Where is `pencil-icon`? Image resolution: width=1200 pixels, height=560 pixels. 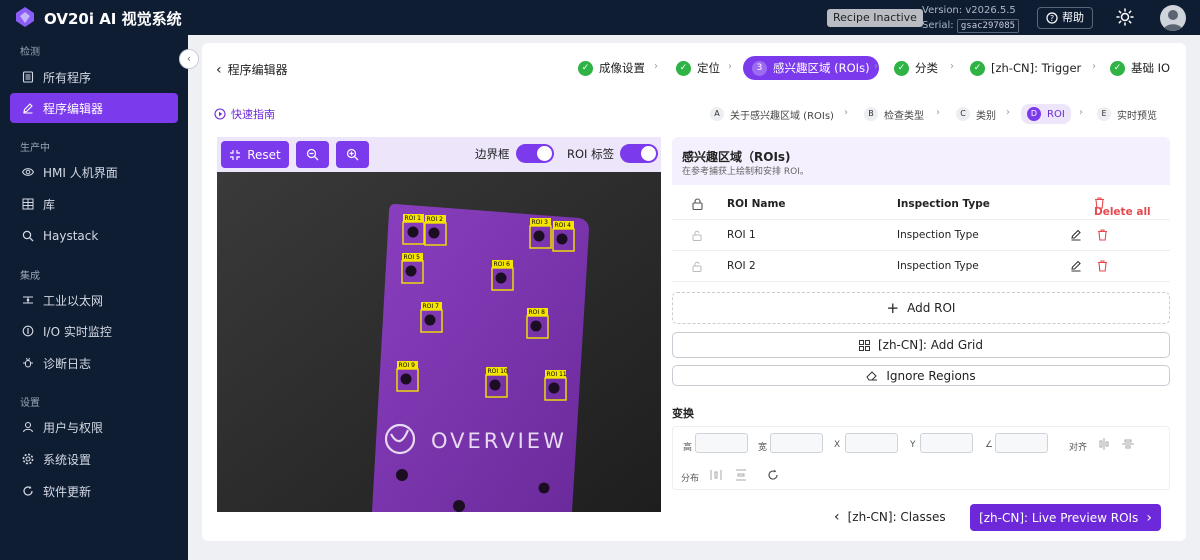 pencil-icon is located at coordinates (28, 108).